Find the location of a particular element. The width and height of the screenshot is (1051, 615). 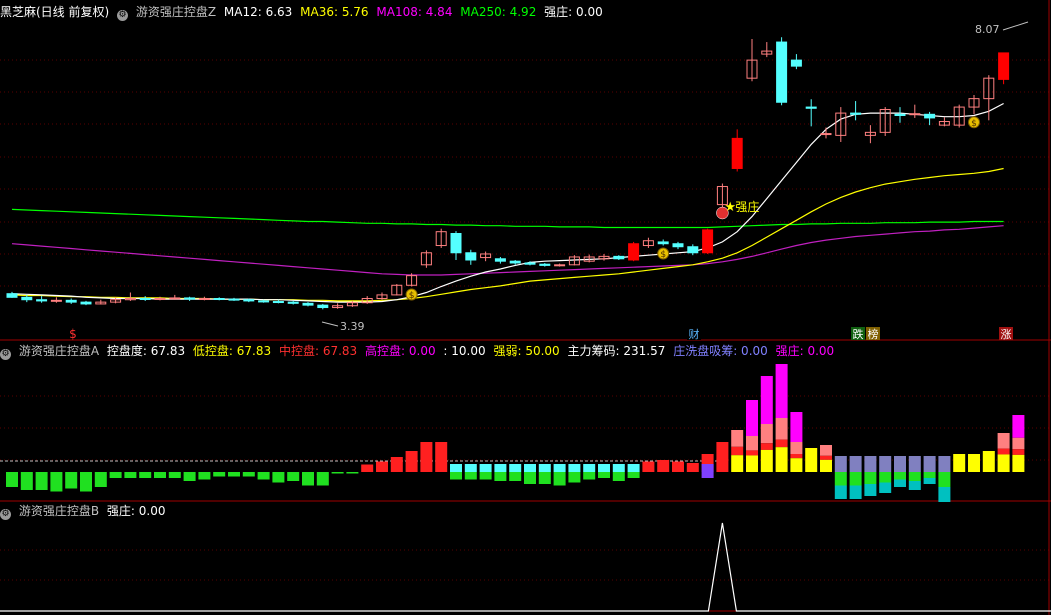

indicator-name: 游资强庄控盘B is located at coordinates (59, 511).